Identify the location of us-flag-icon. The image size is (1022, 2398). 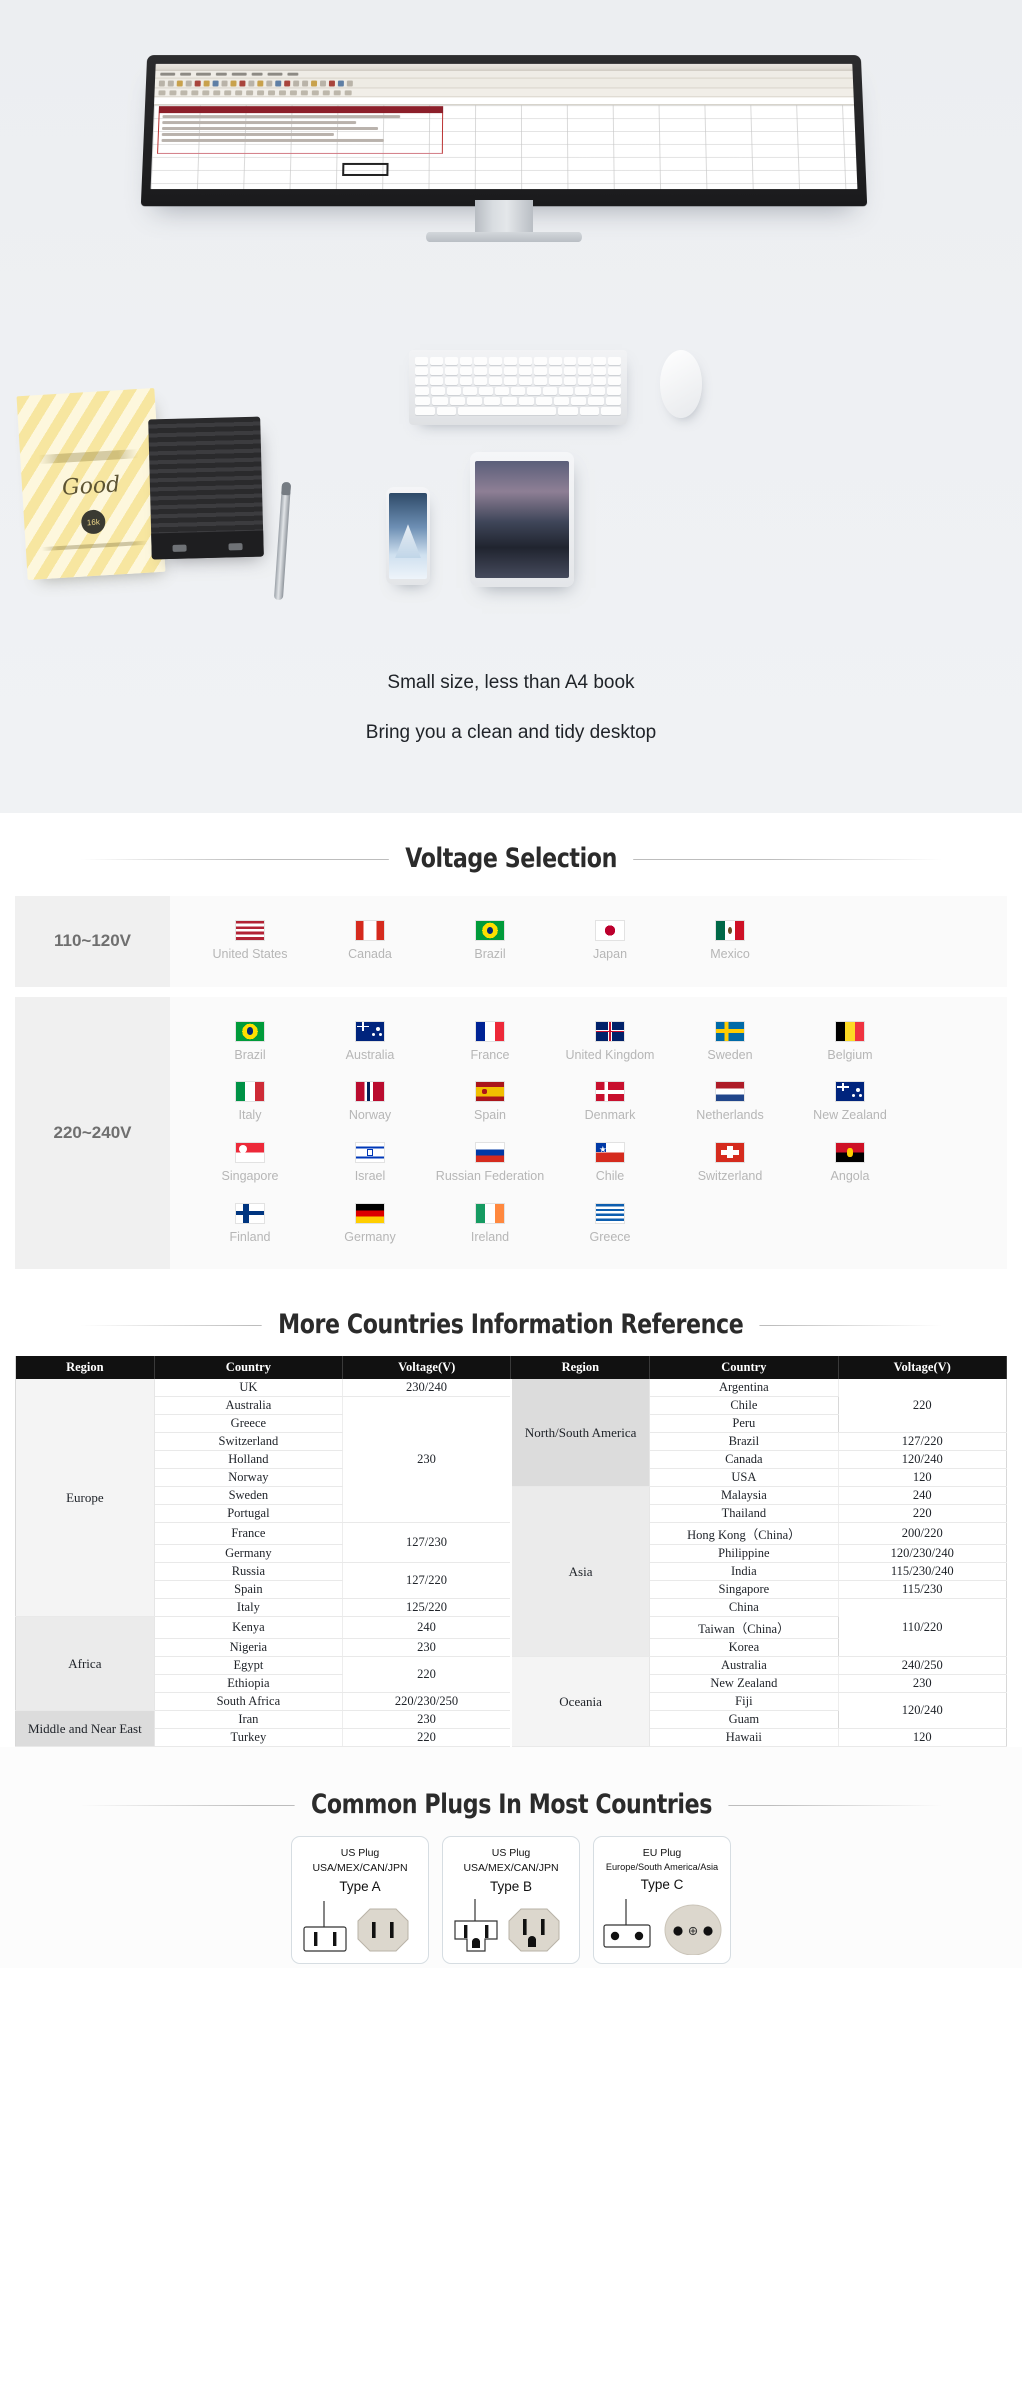
(250, 930).